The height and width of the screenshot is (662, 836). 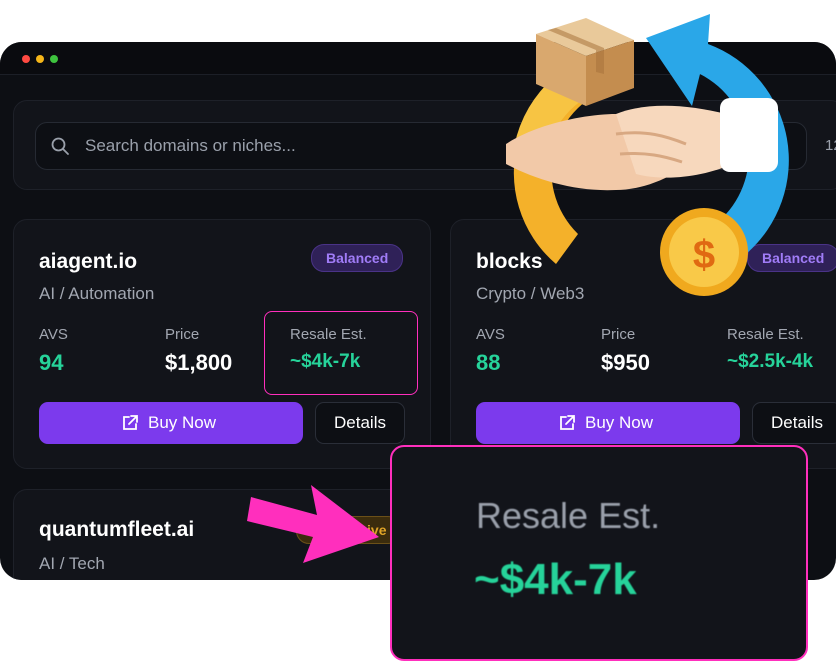 What do you see at coordinates (40, 59) in the screenshot?
I see `minimize-dot` at bounding box center [40, 59].